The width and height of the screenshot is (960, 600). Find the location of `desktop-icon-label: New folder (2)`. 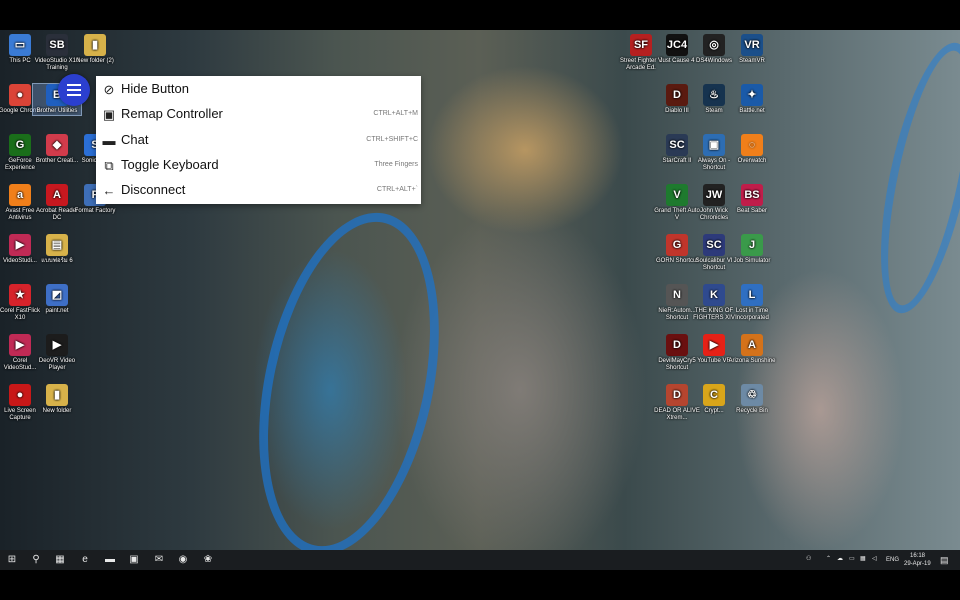

desktop-icon-label: New folder (2) is located at coordinates (95, 61).